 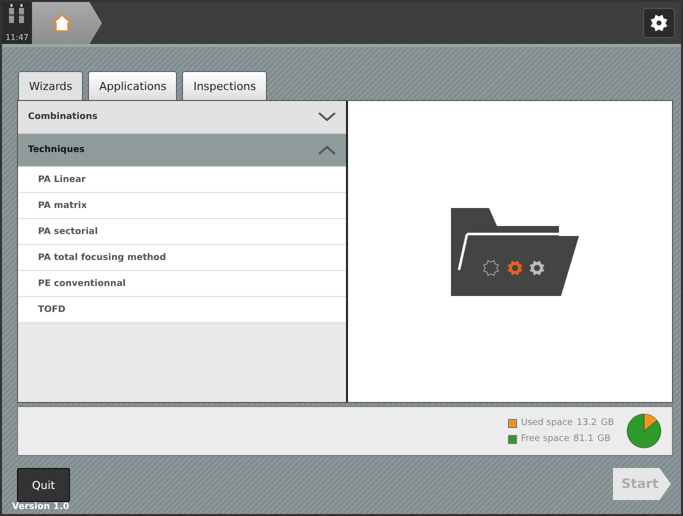 What do you see at coordinates (182, 151) in the screenshot?
I see `section-header: Techniques` at bounding box center [182, 151].